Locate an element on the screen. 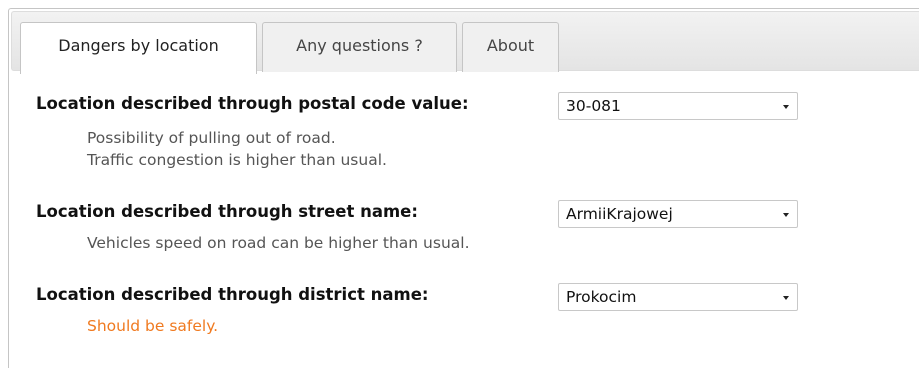 This screenshot has width=919, height=368. street-select-value: ArmiiKrajowej is located at coordinates (619, 214).